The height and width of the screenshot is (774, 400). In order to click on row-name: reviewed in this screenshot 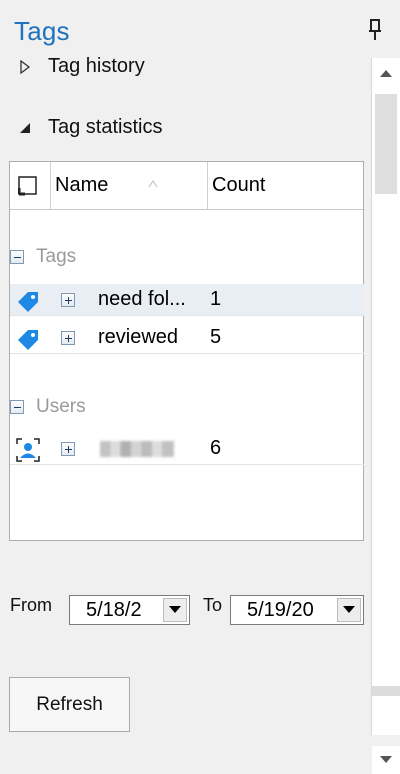, I will do `click(138, 337)`.